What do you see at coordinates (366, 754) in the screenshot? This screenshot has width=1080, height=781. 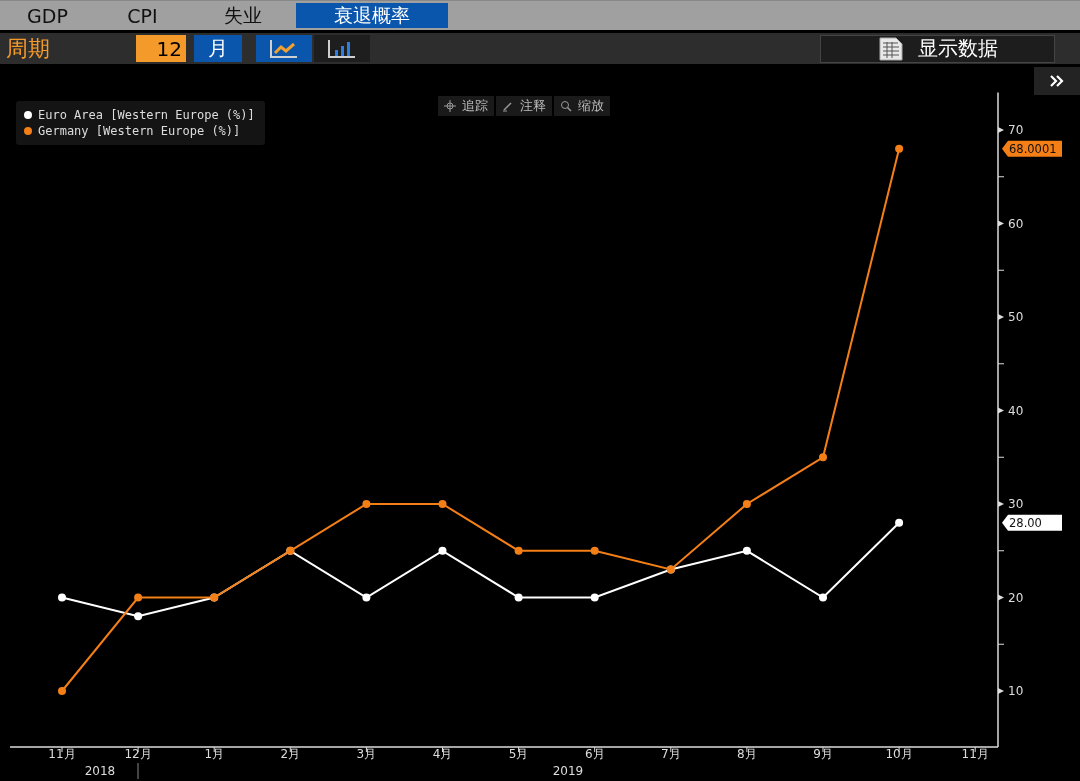 I see `x-tick-label: 3月` at bounding box center [366, 754].